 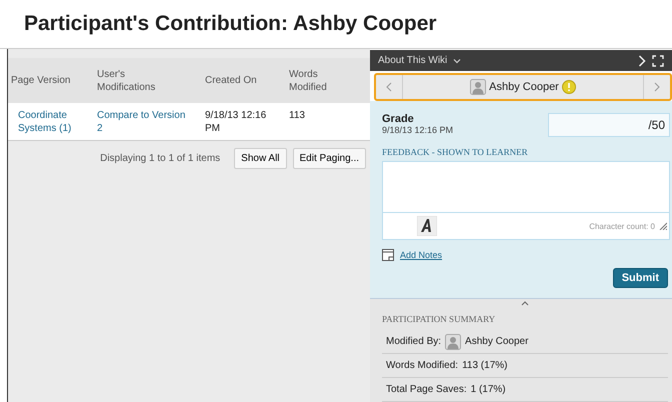 I want to click on panel-title-menu: About This Wiki, so click(x=413, y=60).